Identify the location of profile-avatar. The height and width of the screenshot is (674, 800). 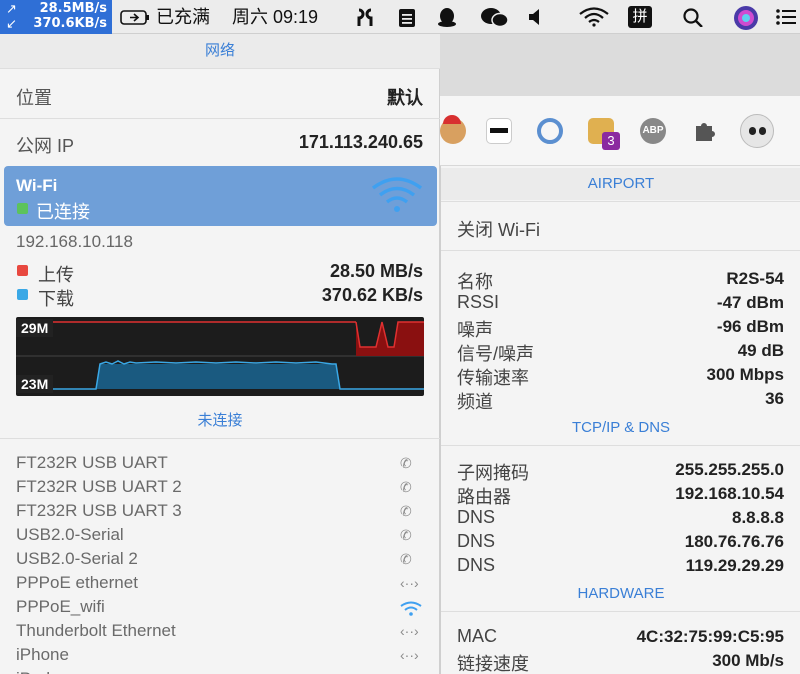
(757, 131).